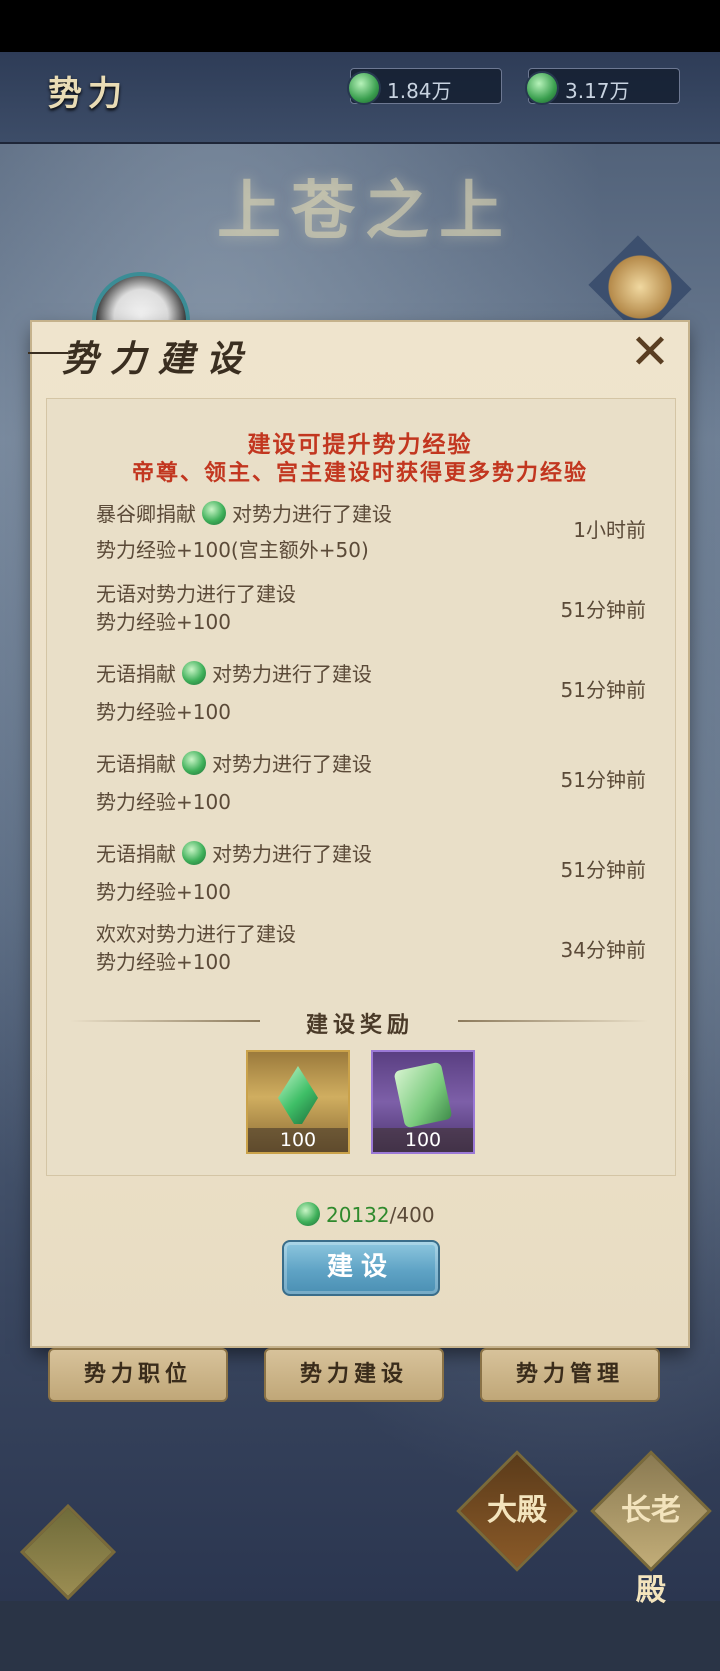 This screenshot has width=720, height=1671. I want to click on notice-line-2: 帝尊、领主、宫主建设时获得更多势力经验, so click(359, 473).